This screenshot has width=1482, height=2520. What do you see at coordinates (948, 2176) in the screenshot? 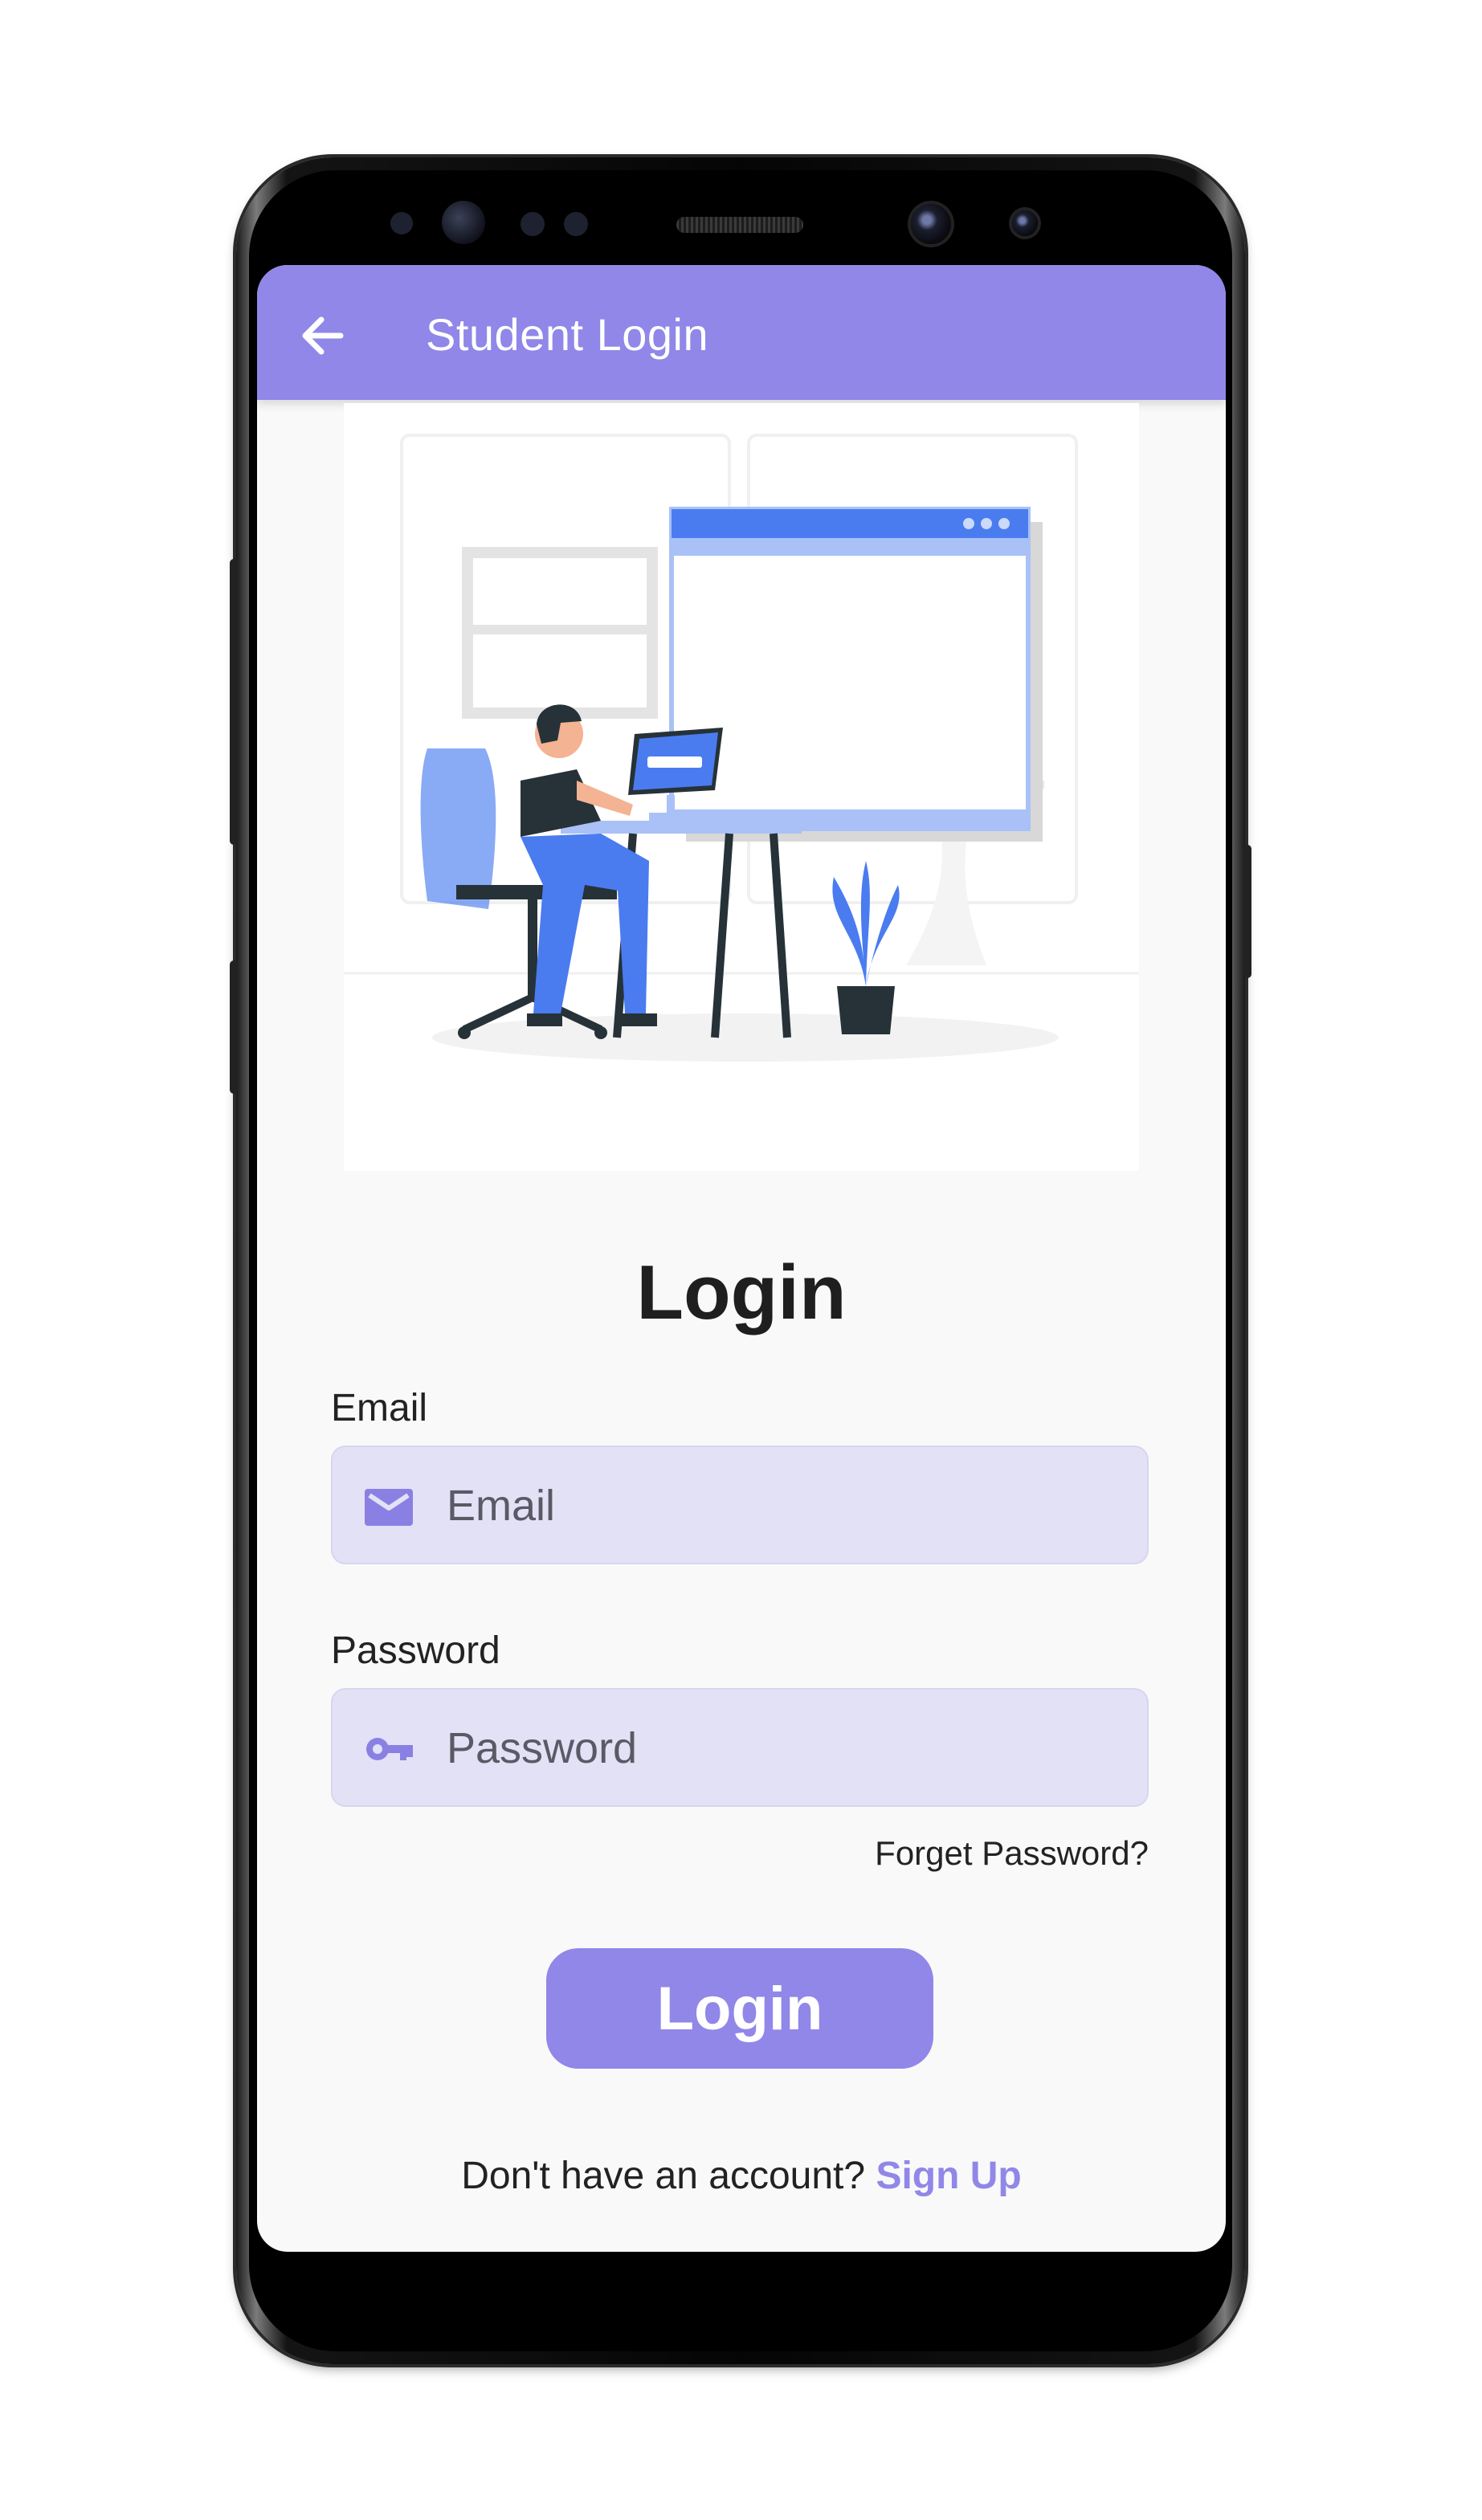
I see `signup-link: Sign Up` at bounding box center [948, 2176].